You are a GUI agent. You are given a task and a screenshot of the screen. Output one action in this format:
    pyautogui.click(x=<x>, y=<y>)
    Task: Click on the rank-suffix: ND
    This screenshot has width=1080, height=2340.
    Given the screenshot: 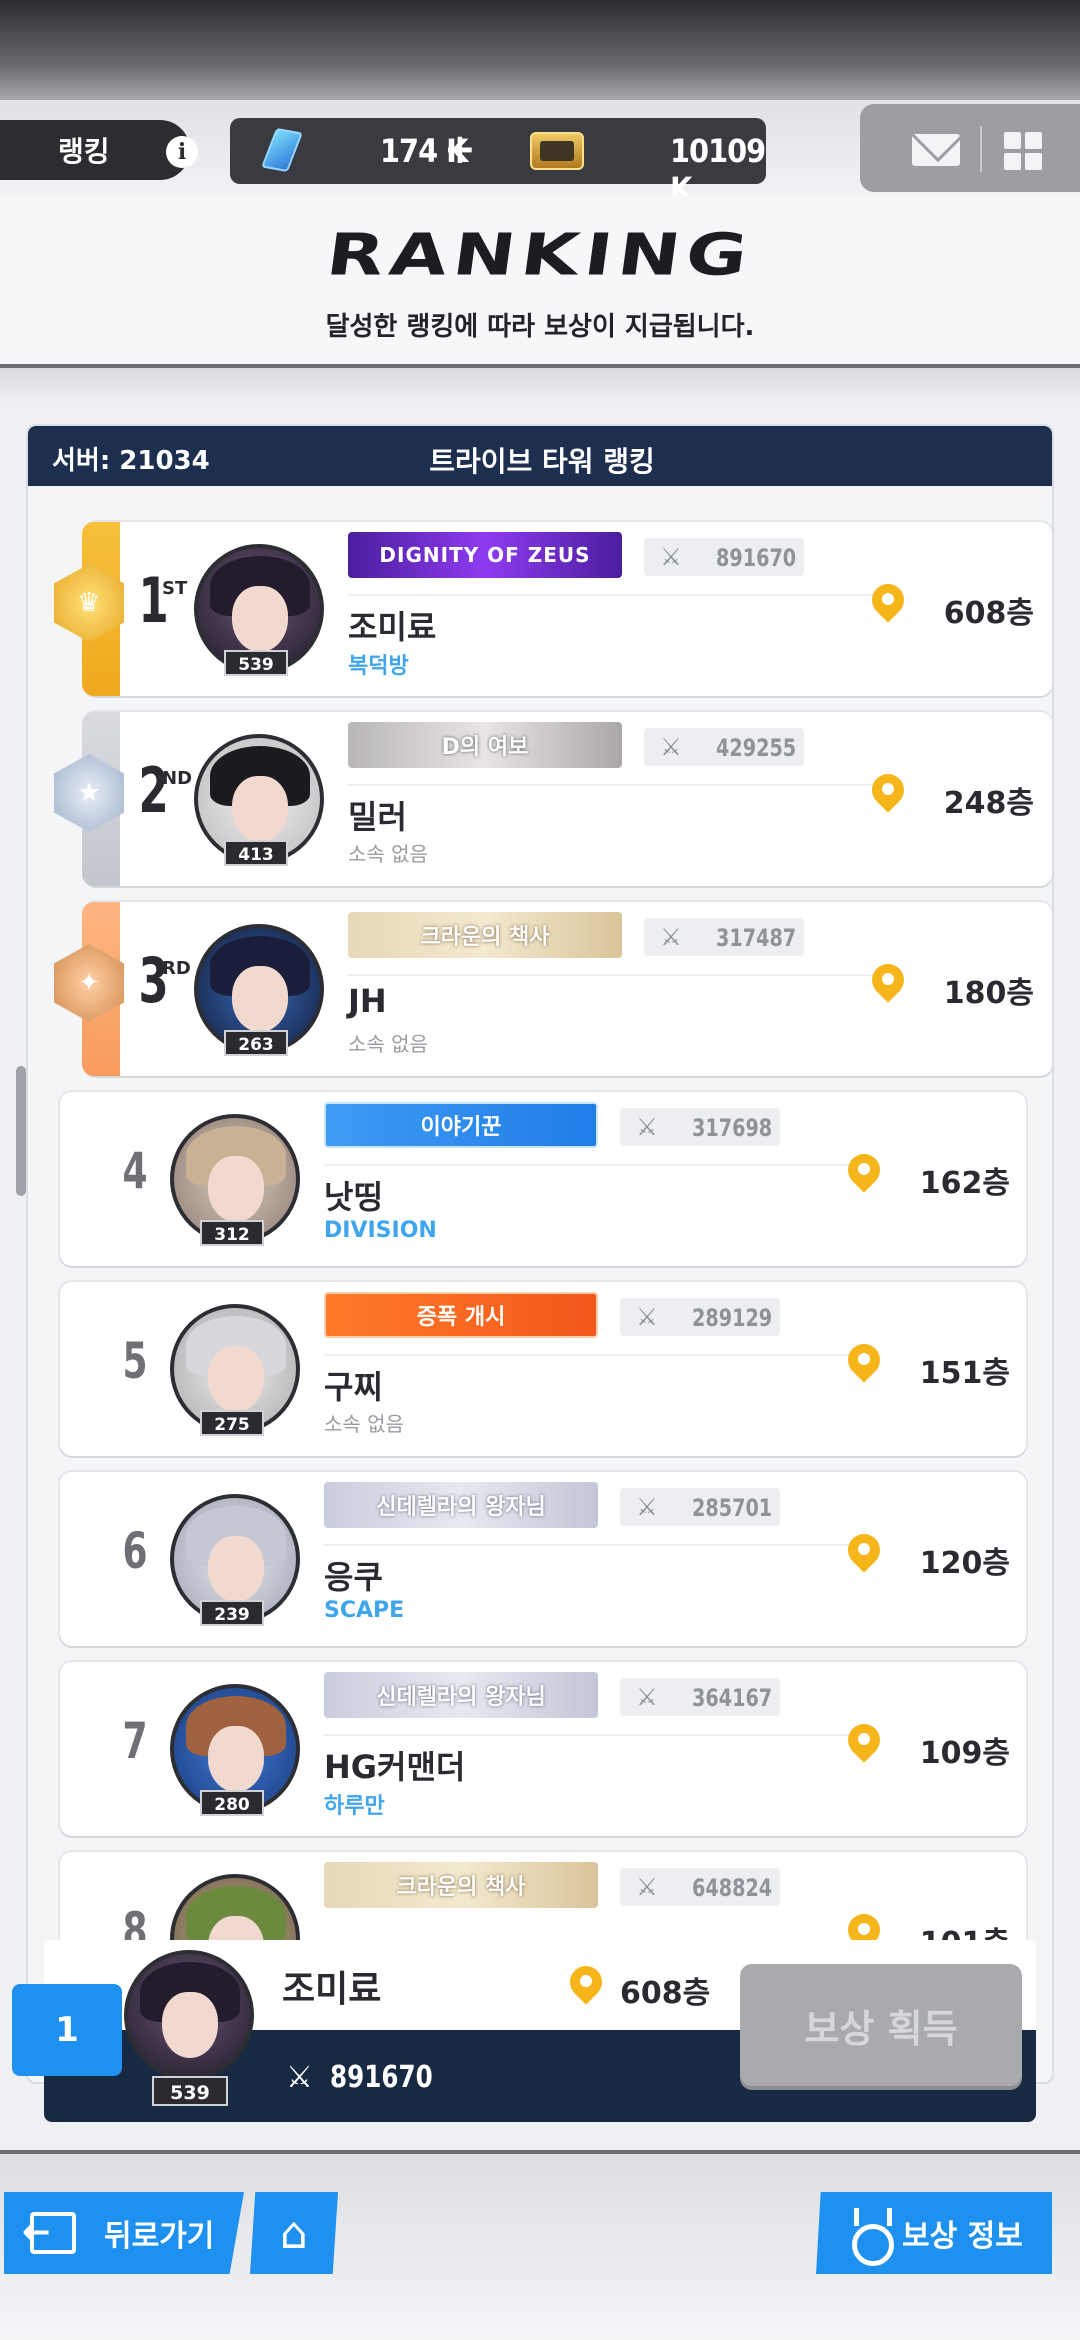 What is the action you would take?
    pyautogui.click(x=177, y=778)
    